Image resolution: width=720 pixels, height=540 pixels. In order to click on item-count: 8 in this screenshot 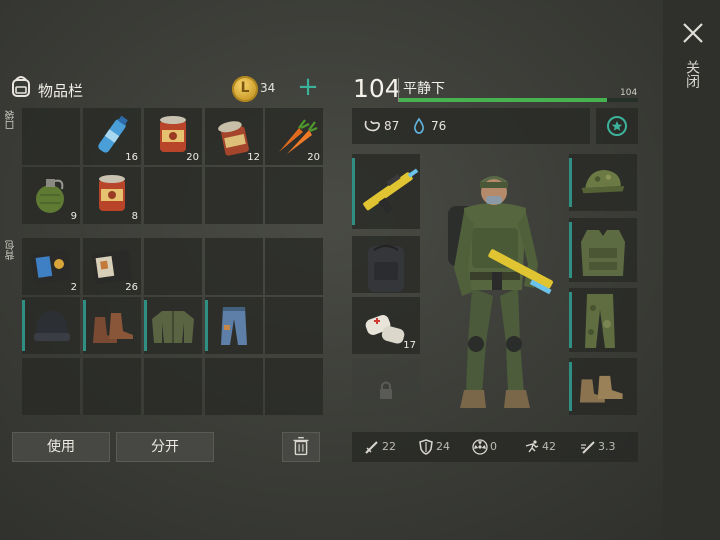, I will do `click(134, 216)`.